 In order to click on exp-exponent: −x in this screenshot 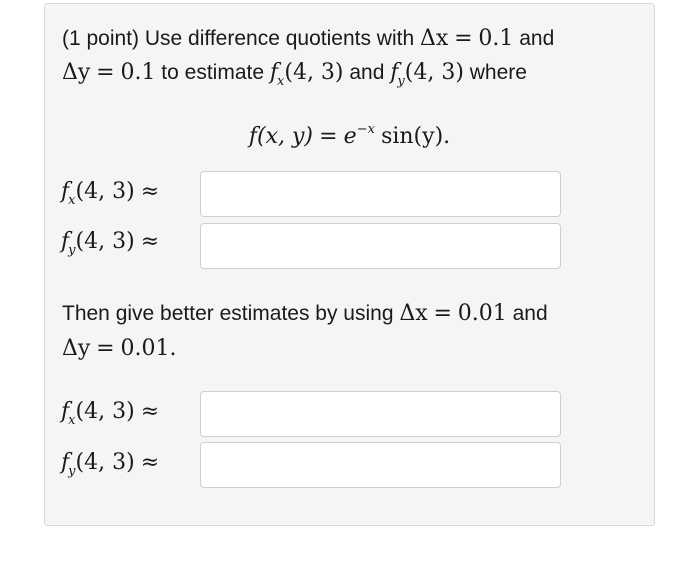, I will do `click(365, 129)`.